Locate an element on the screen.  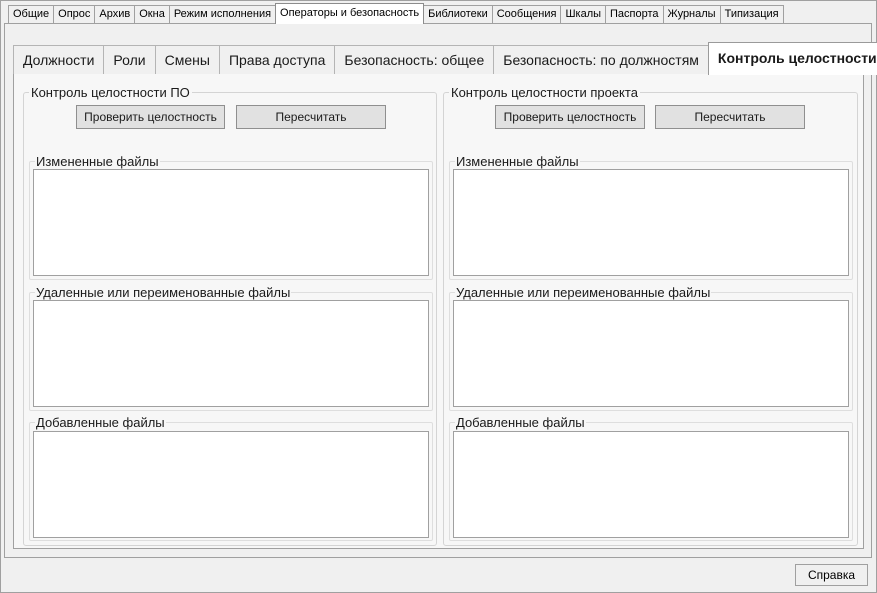
tab-access-rights: Права доступа is located at coordinates (277, 59).